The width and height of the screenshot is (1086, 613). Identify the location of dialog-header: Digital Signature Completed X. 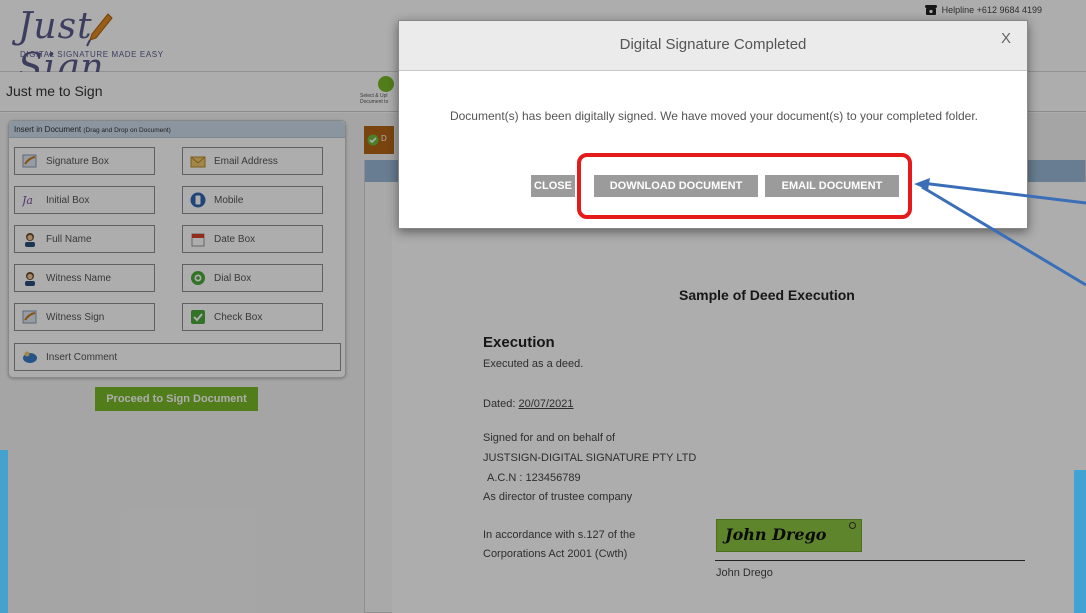
(713, 46).